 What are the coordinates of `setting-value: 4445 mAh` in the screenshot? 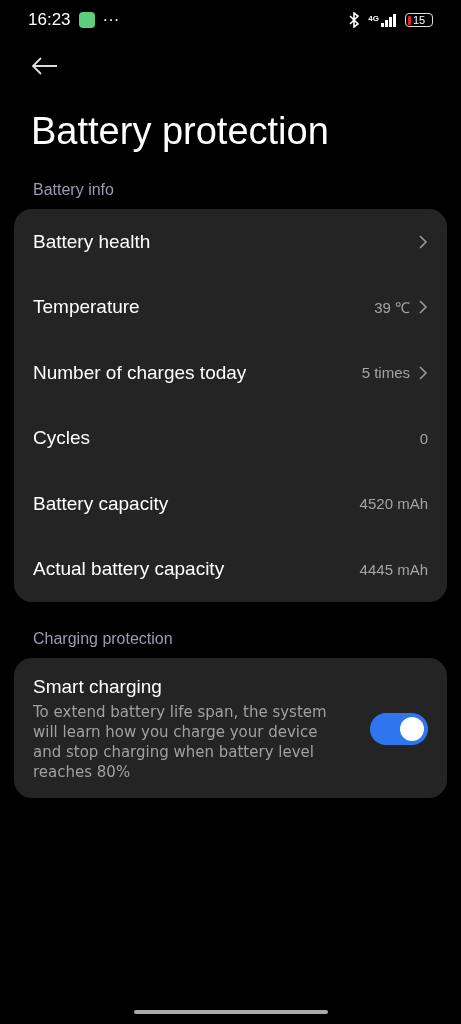 It's located at (393, 569).